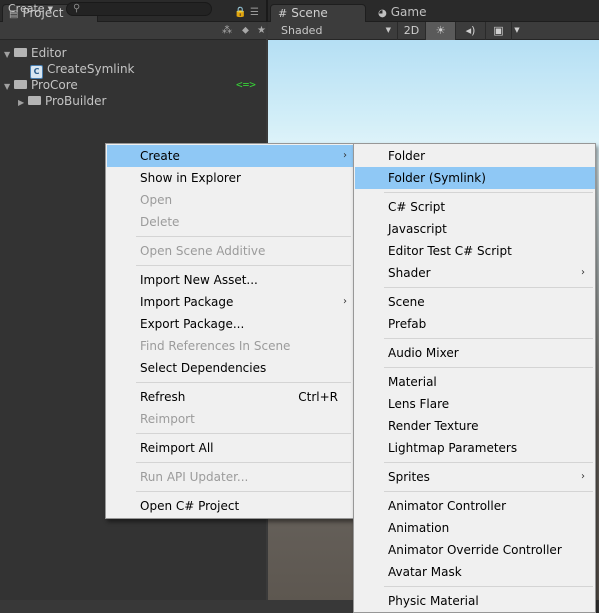  What do you see at coordinates (447, 506) in the screenshot?
I see `menu-item-label: Animator Controller` at bounding box center [447, 506].